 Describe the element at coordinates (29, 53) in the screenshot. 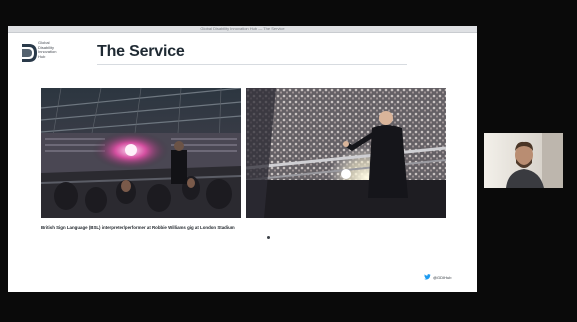

I see `gdi-hub-logo-icon` at that location.